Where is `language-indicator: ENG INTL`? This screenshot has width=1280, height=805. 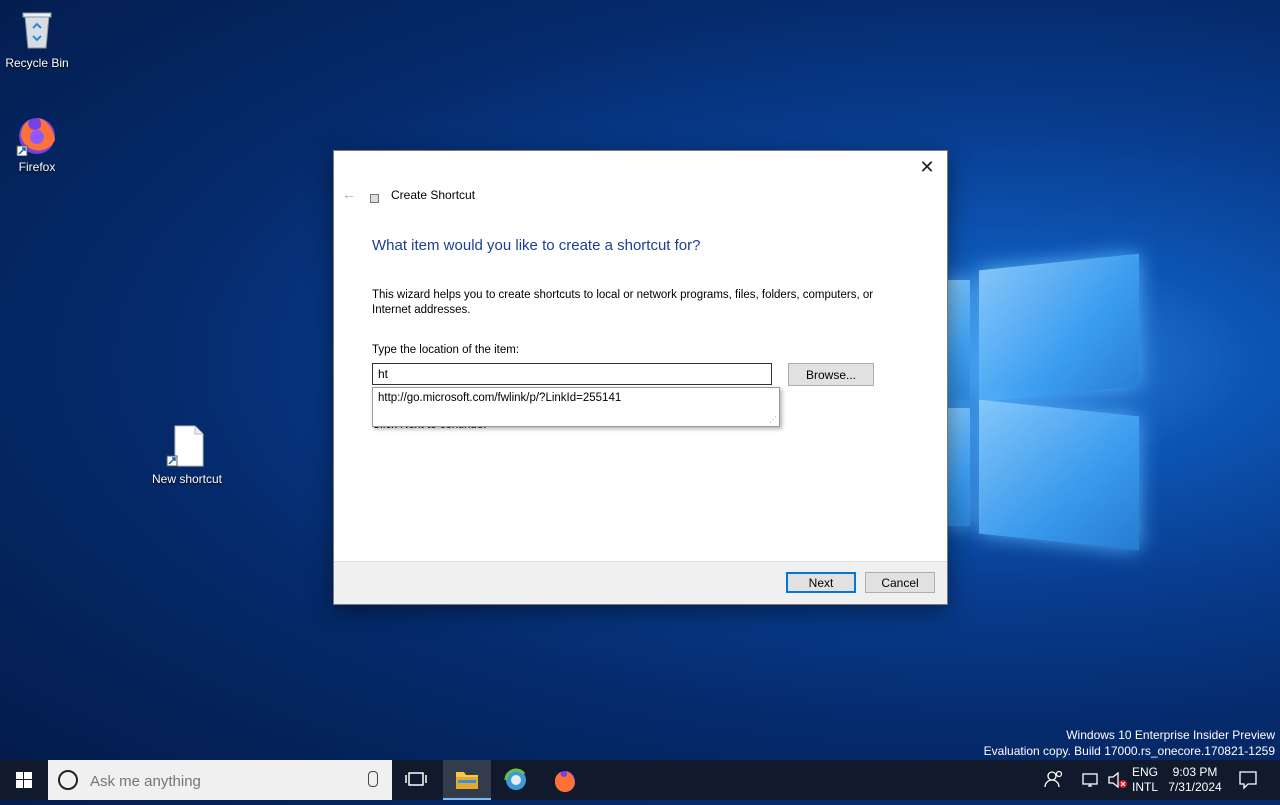 language-indicator: ENG INTL is located at coordinates (1145, 780).